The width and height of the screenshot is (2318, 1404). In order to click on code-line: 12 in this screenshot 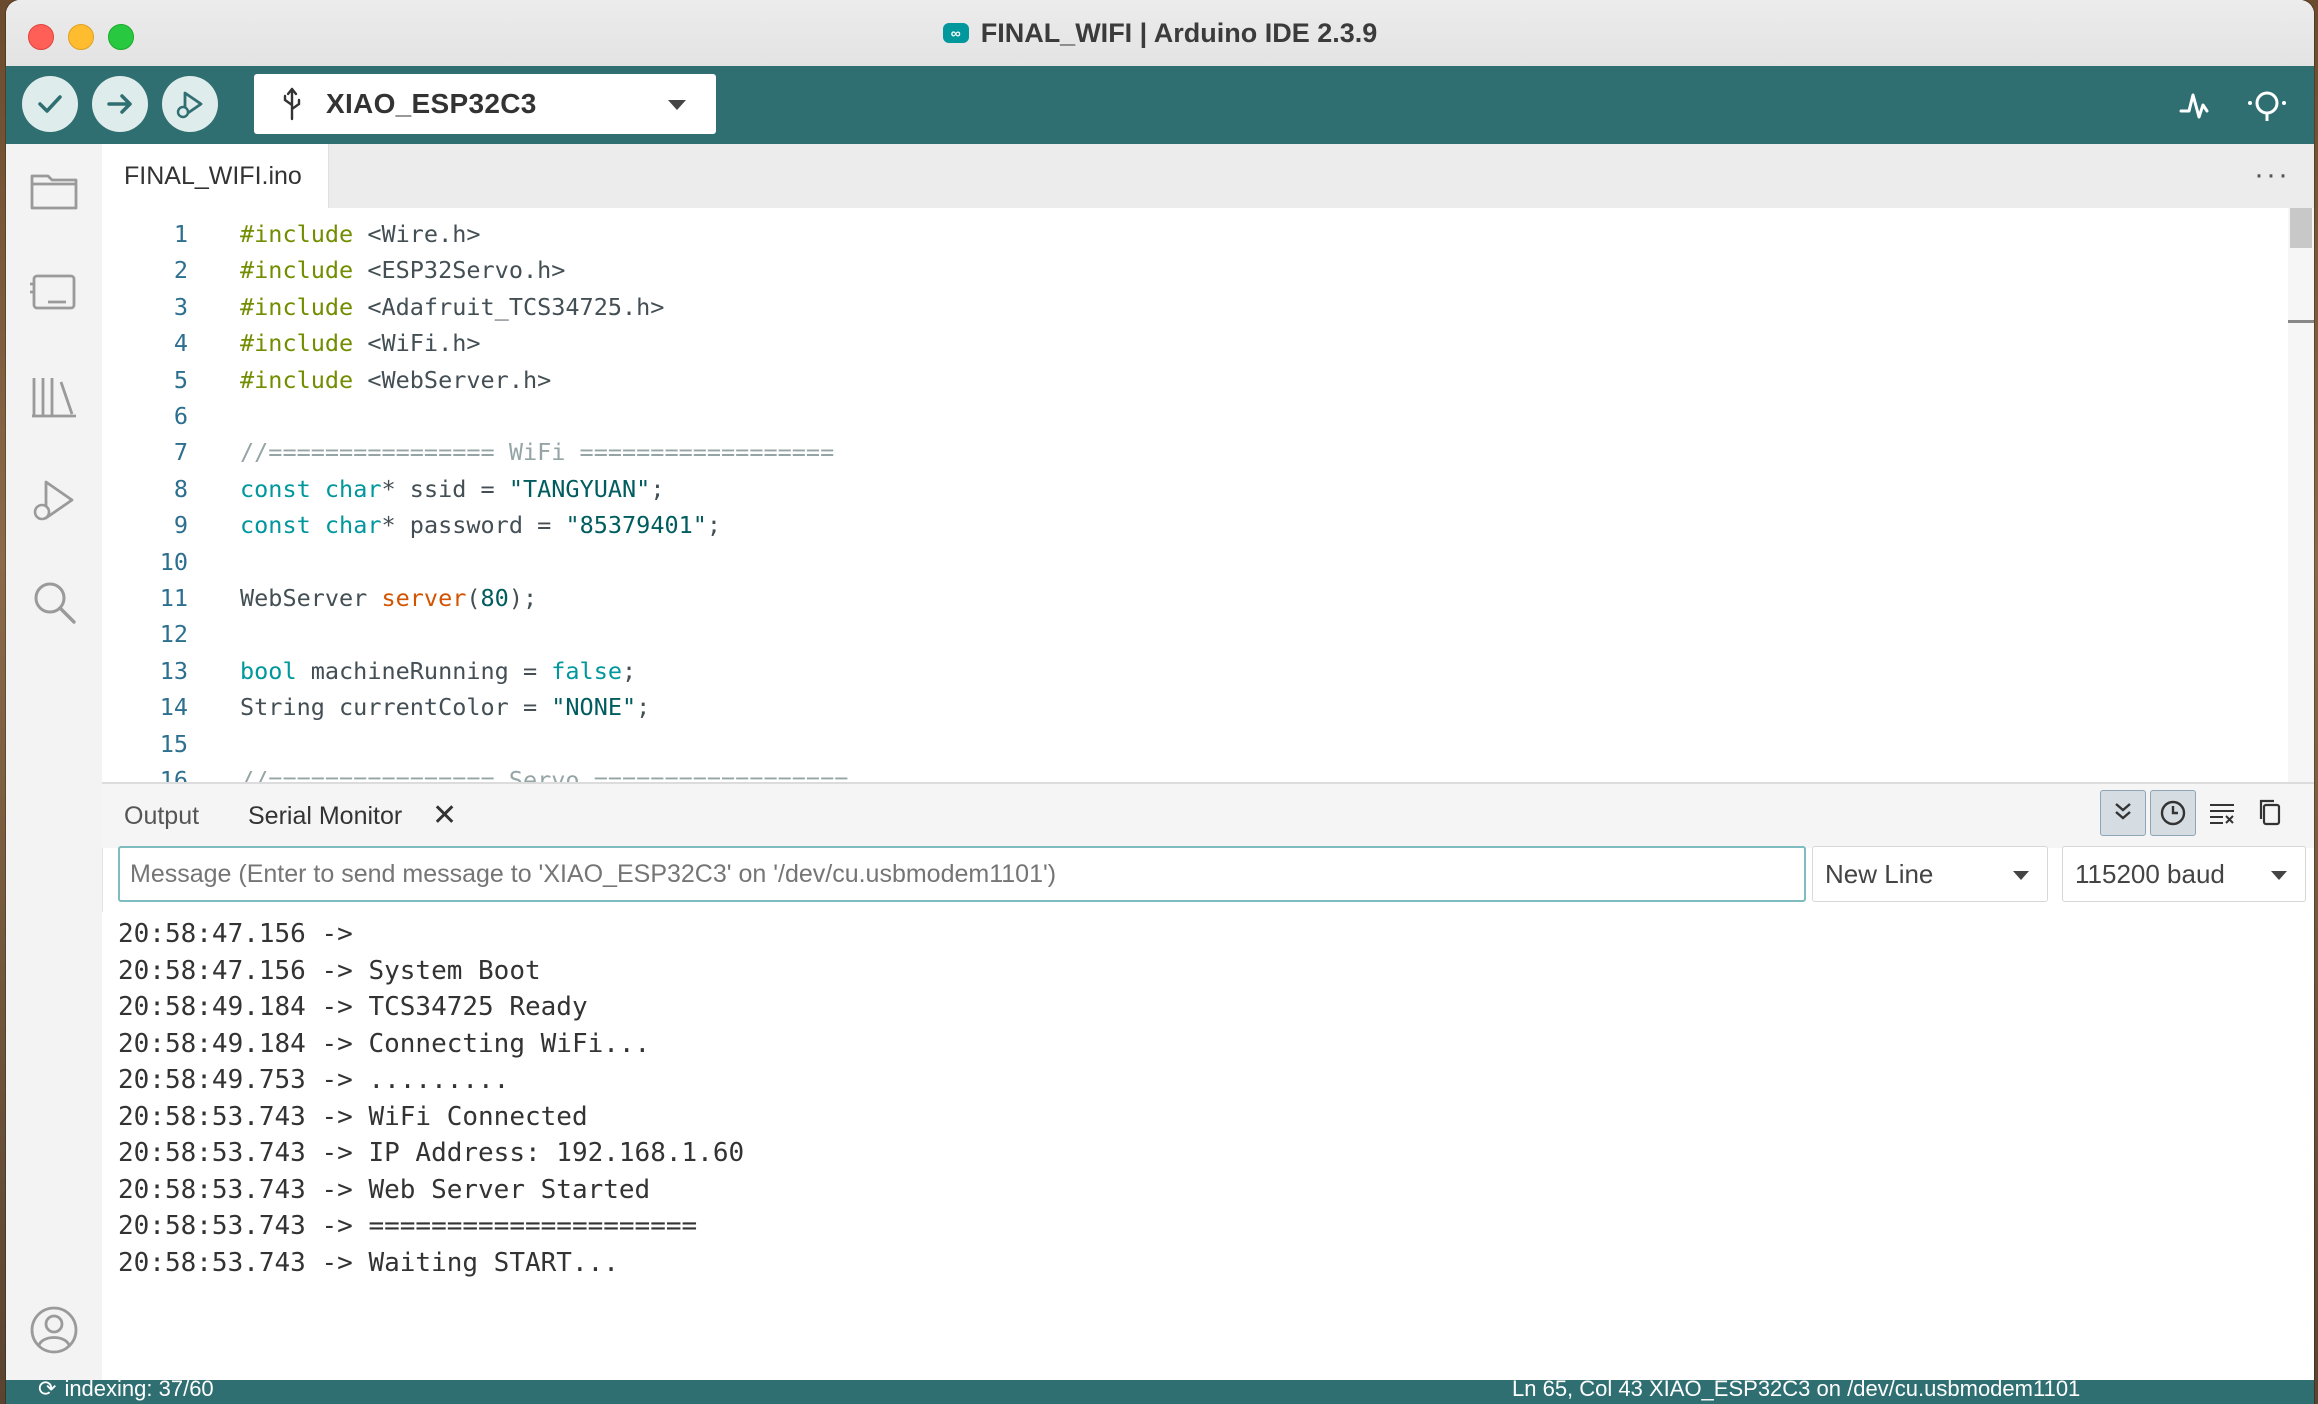, I will do `click(1177, 634)`.